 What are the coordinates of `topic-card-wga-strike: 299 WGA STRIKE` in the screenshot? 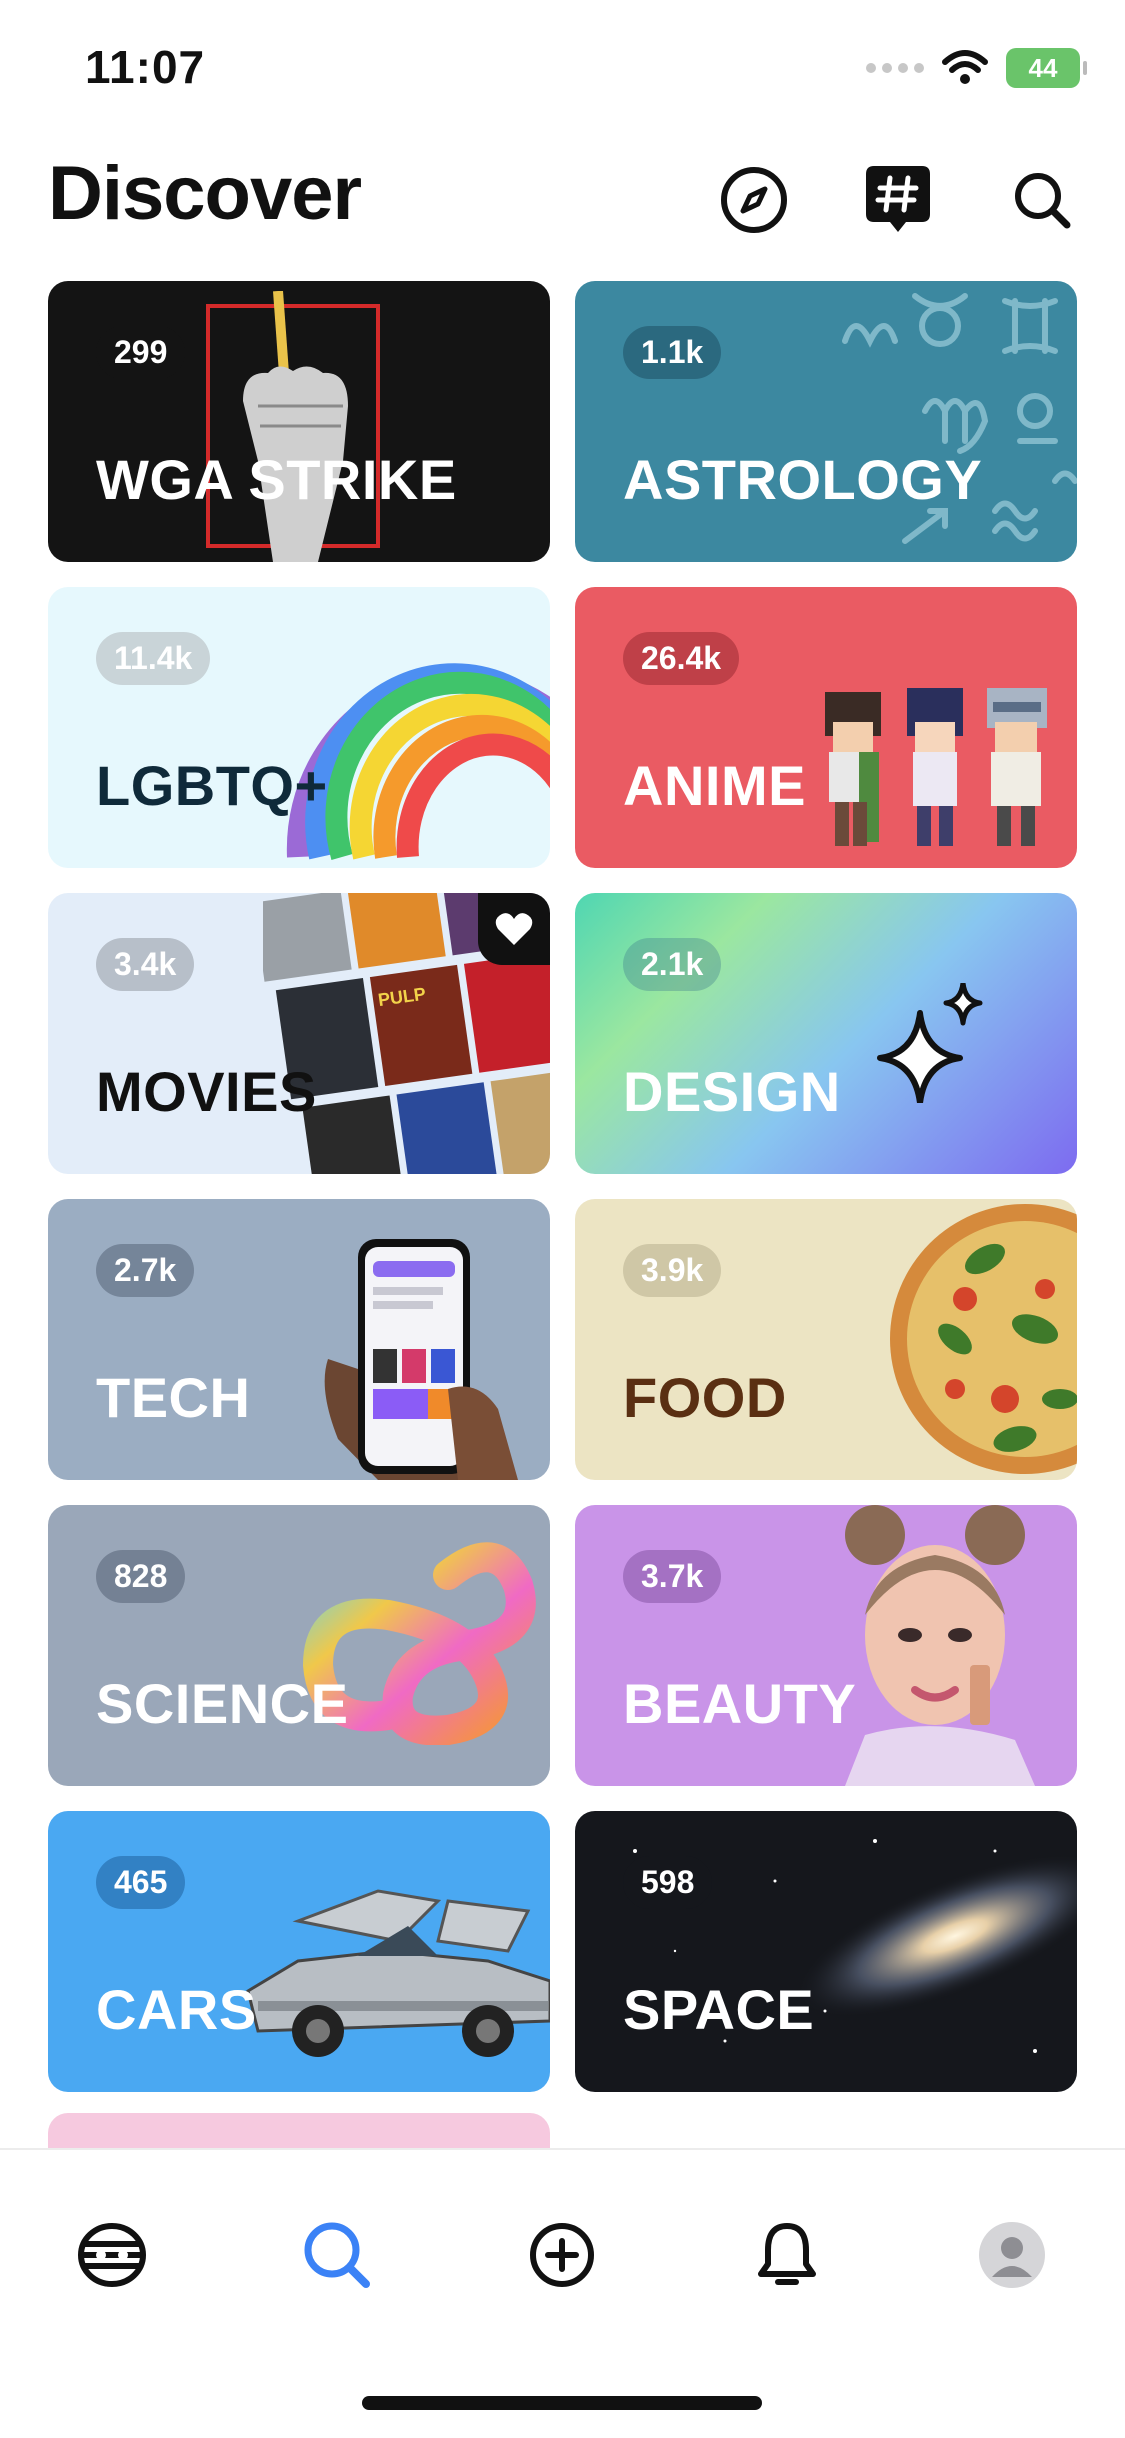 It's located at (299, 421).